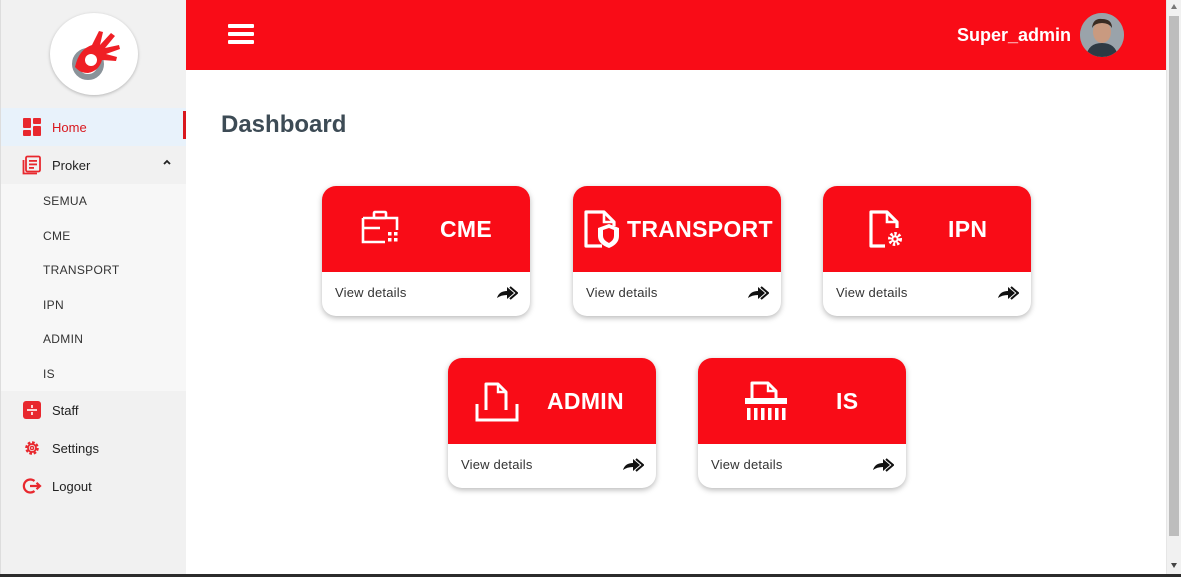  What do you see at coordinates (466, 228) in the screenshot?
I see `card-title: CME` at bounding box center [466, 228].